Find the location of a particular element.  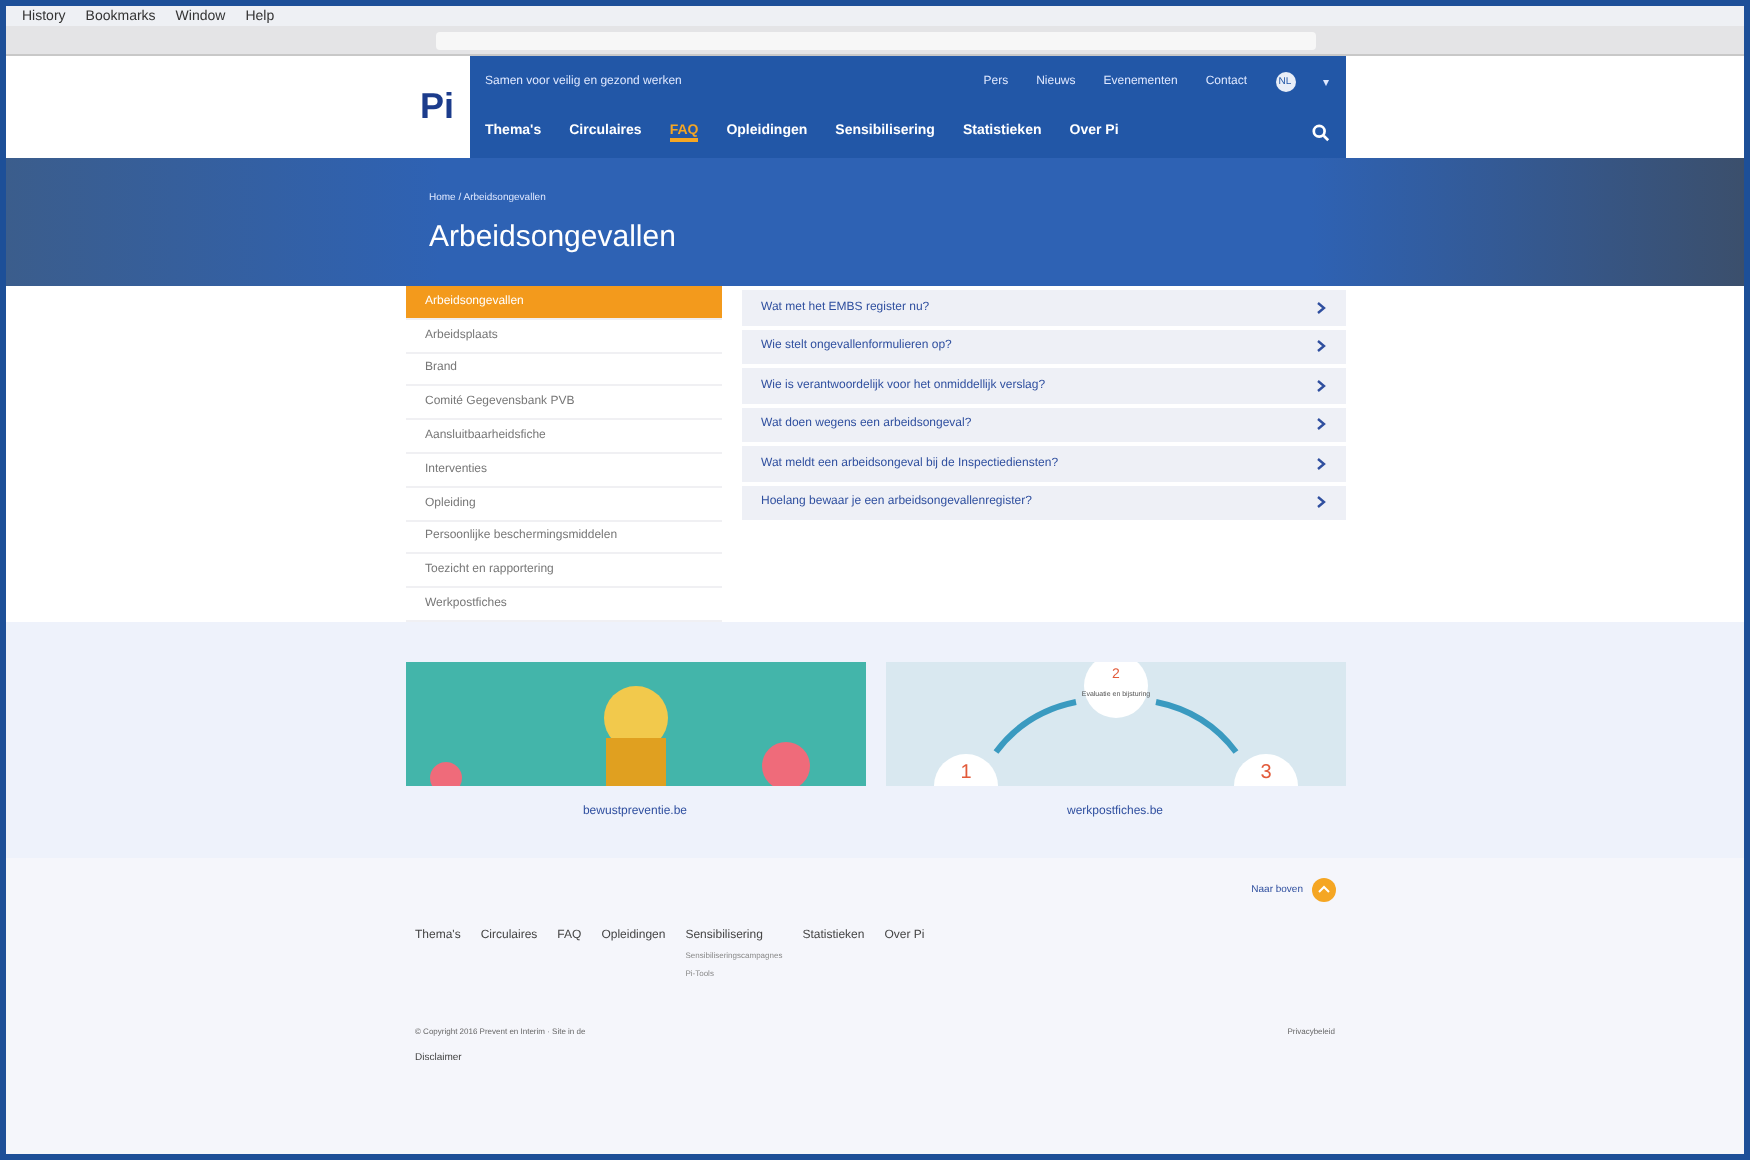

search-icon is located at coordinates (1320, 133).